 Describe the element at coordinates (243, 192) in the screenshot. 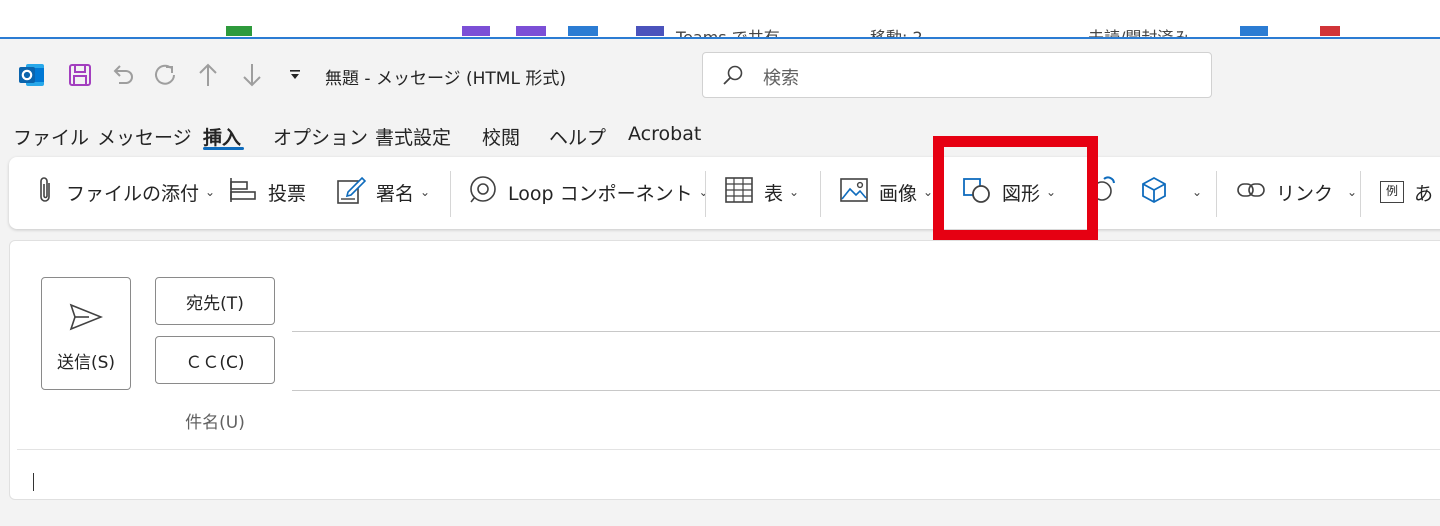

I see `poll-icon` at that location.